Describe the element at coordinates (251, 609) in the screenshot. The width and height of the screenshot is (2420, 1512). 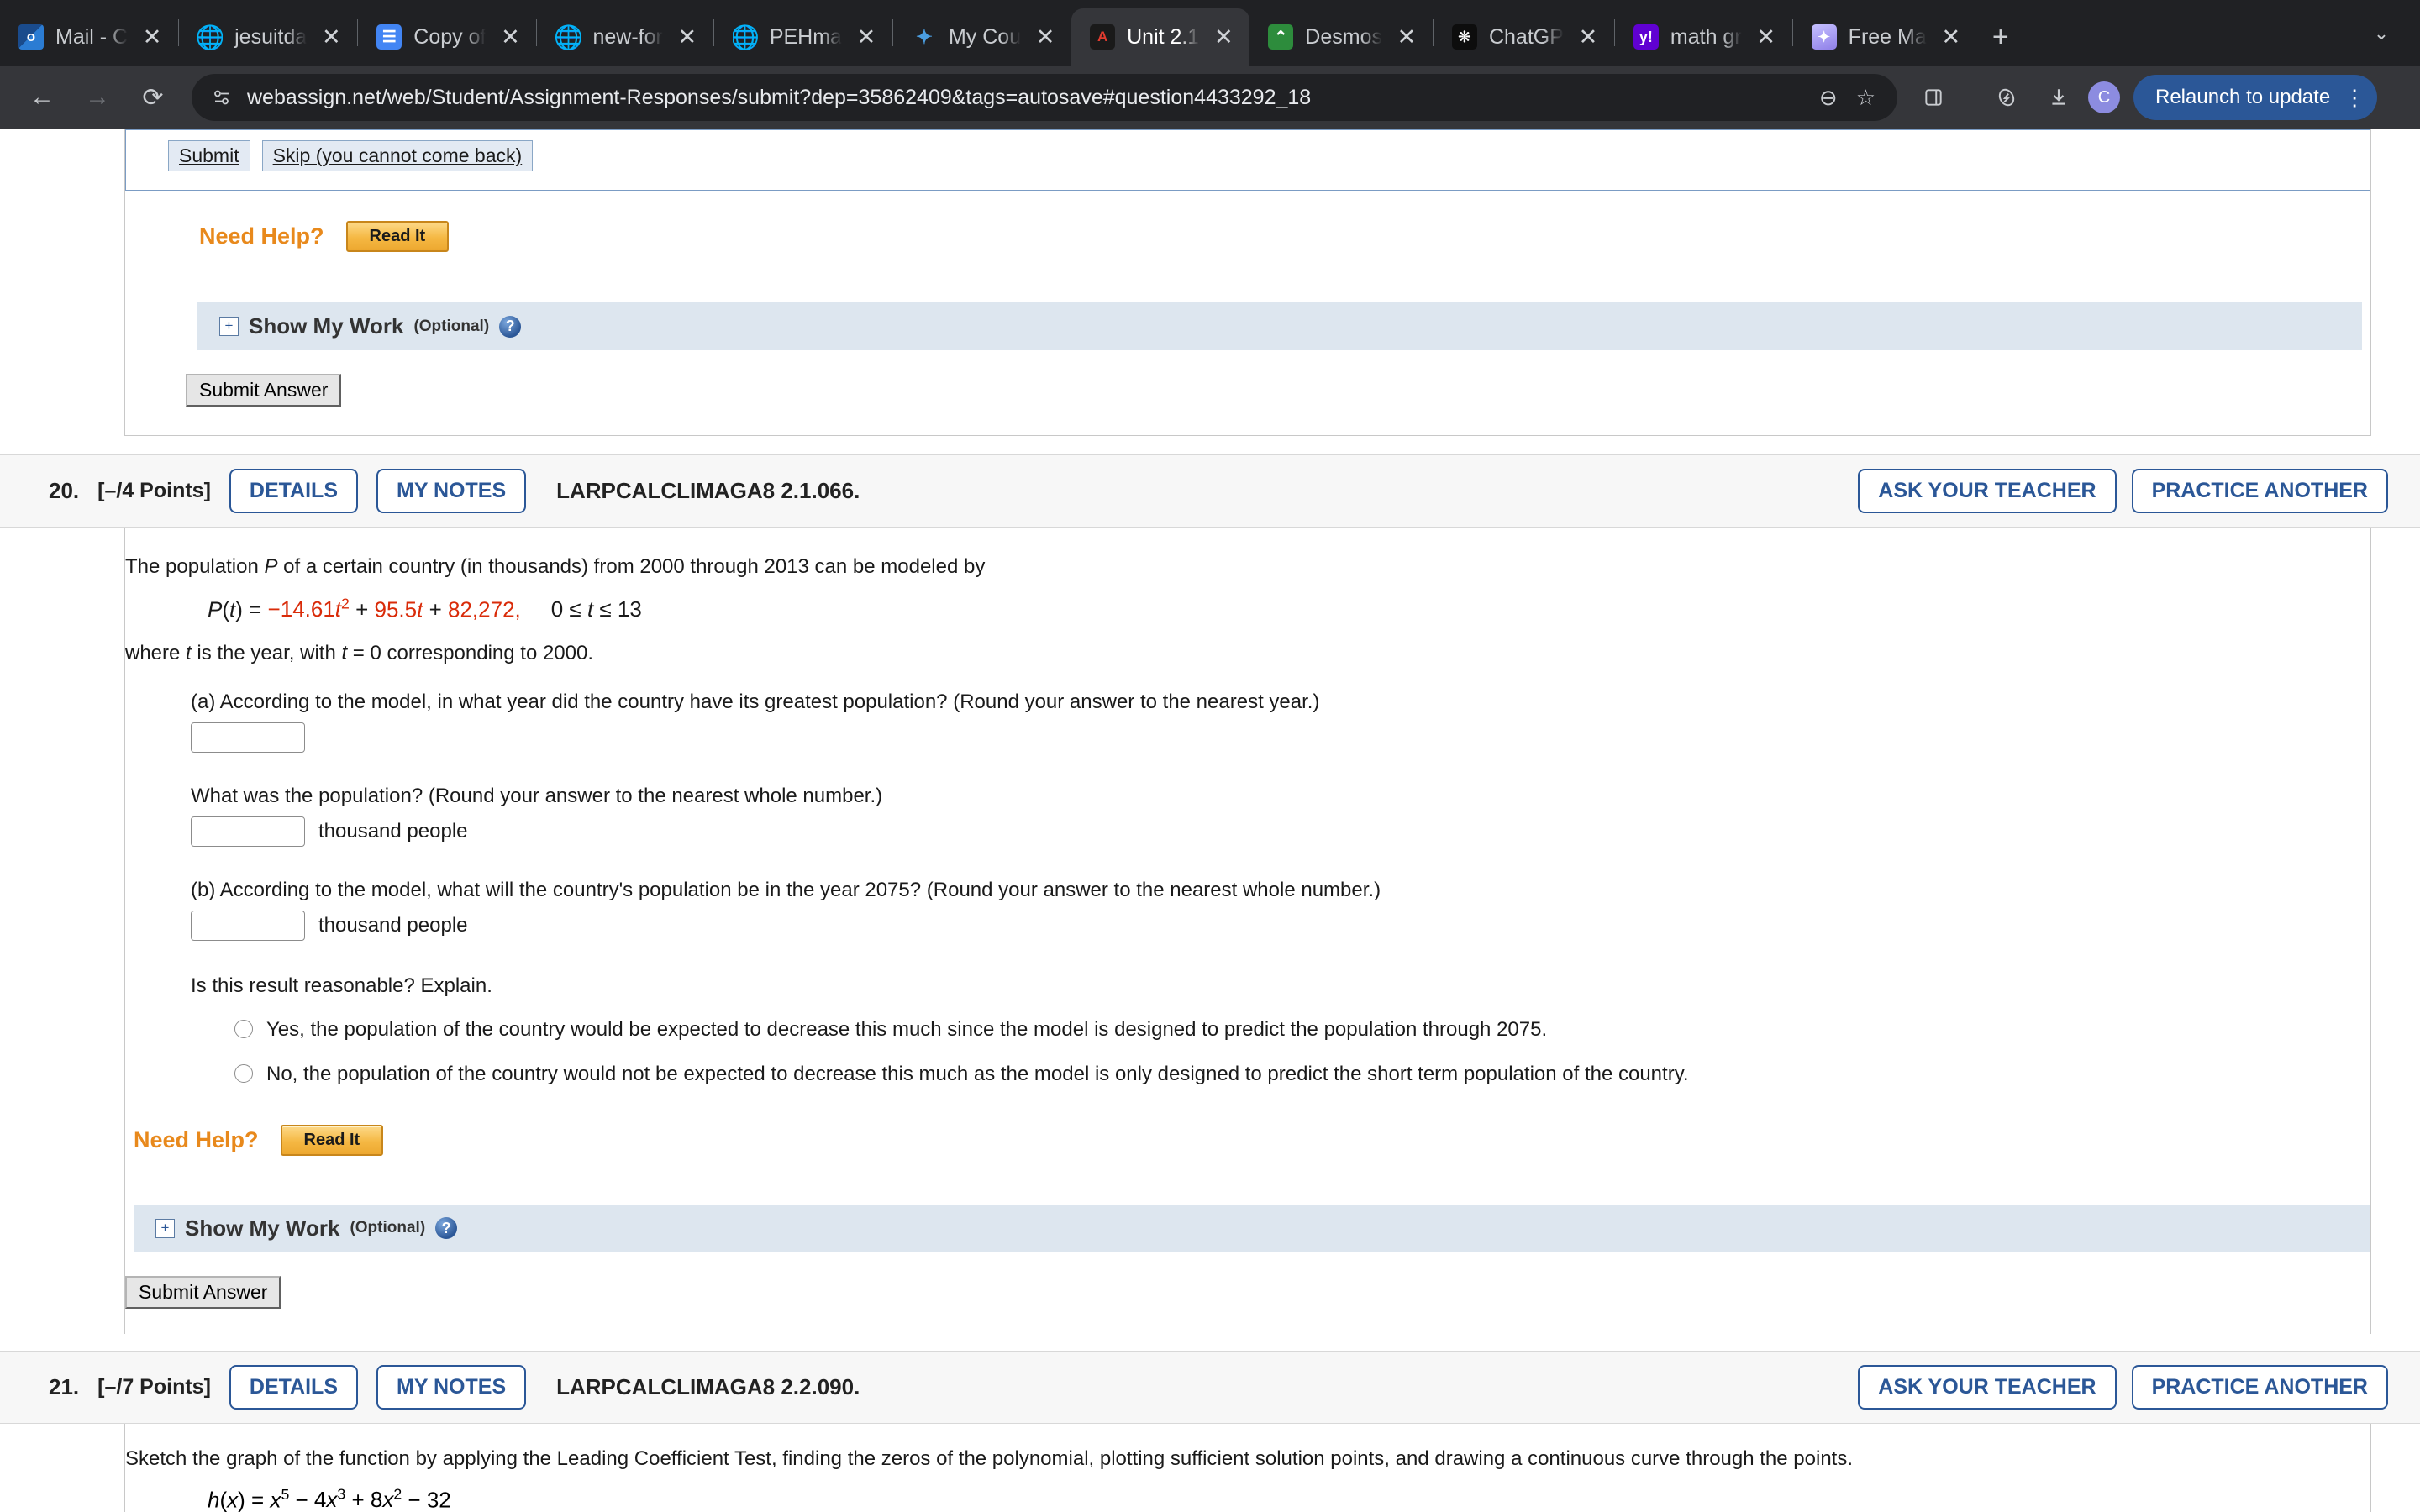
I see `equation-eq: ) =` at that location.